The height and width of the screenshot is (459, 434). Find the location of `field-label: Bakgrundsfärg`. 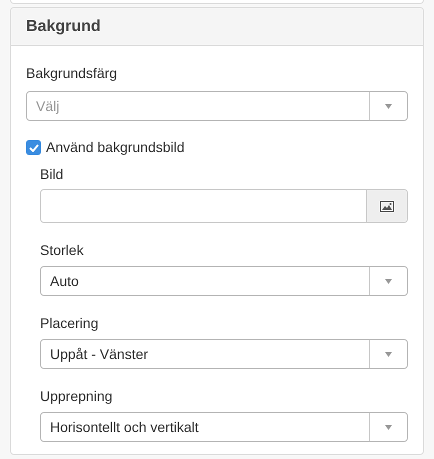

field-label: Bakgrundsfärg is located at coordinates (72, 73).